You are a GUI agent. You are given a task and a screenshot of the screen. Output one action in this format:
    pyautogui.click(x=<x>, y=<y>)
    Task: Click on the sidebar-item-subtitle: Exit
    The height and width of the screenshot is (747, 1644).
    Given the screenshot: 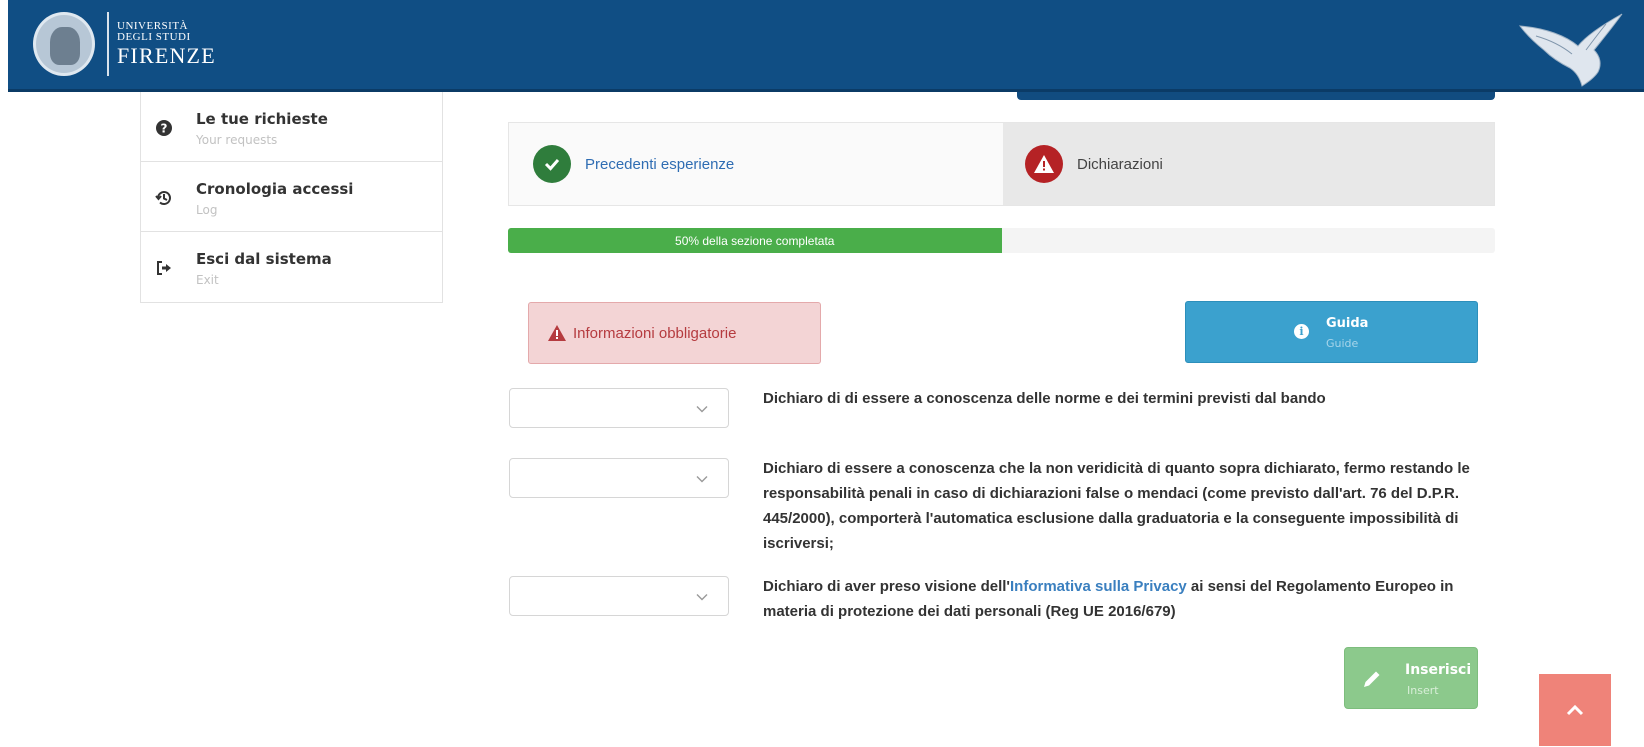 What is the action you would take?
    pyautogui.click(x=207, y=280)
    